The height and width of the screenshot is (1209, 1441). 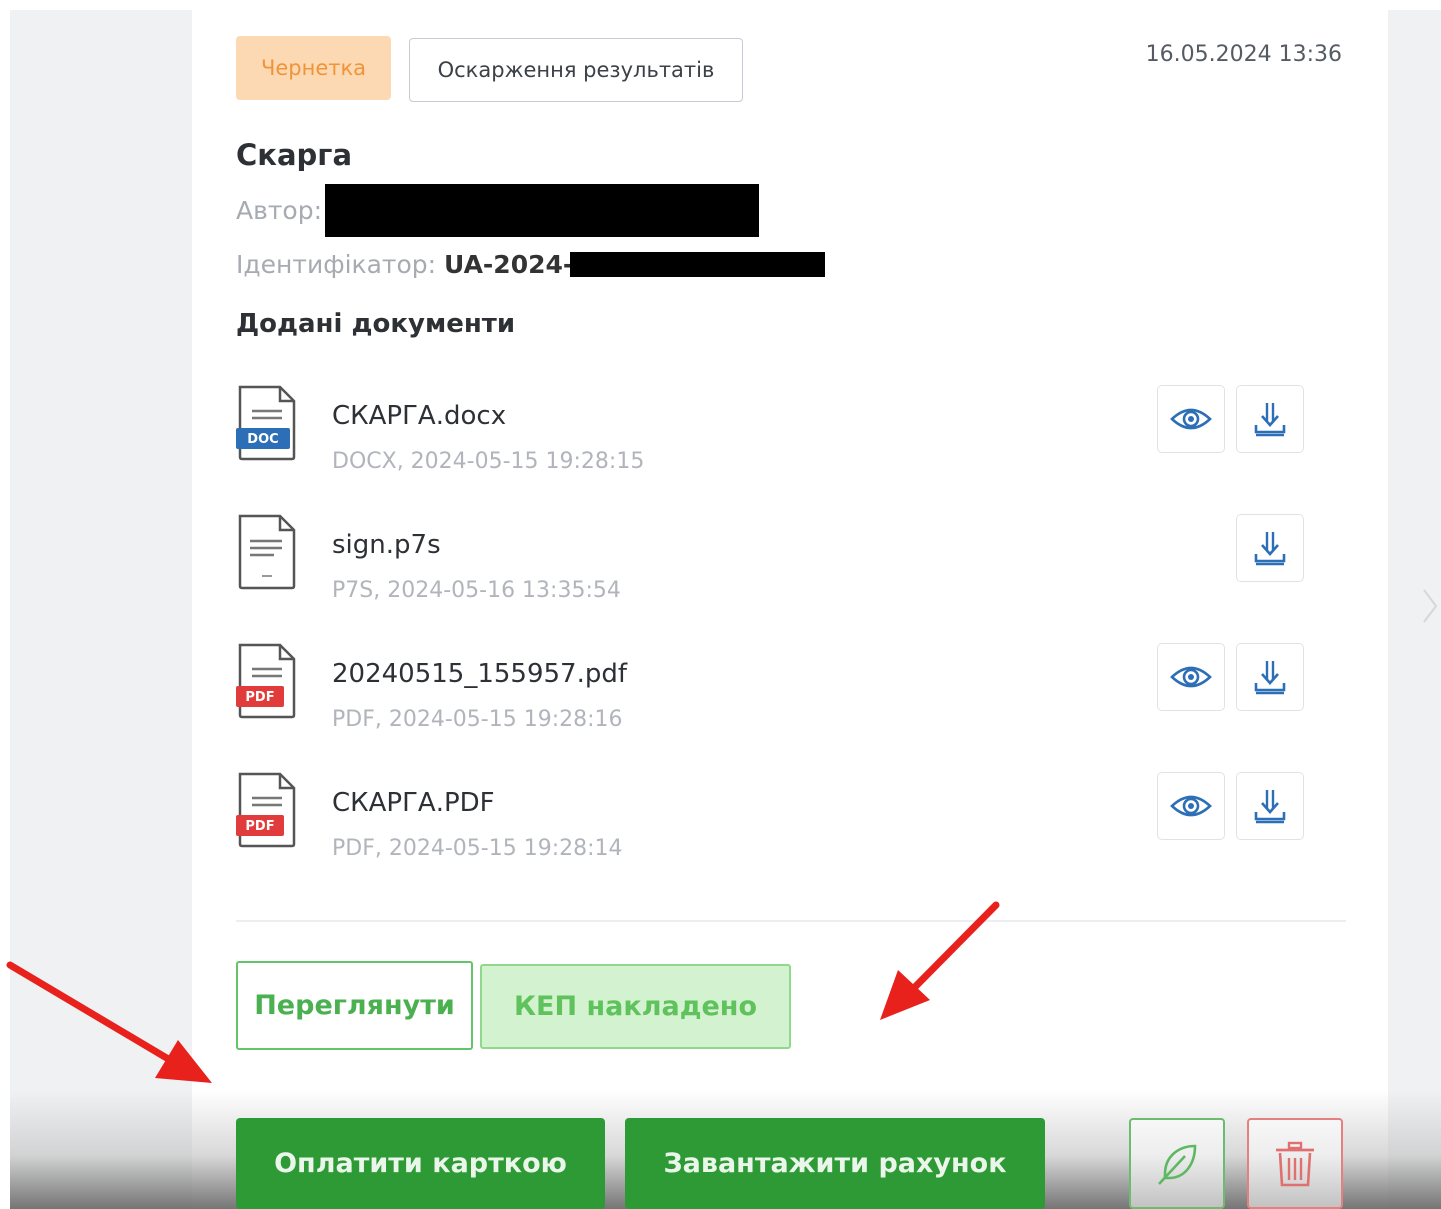 I want to click on document-info: P7S, 2024-05-16 13:35:54, so click(x=476, y=590).